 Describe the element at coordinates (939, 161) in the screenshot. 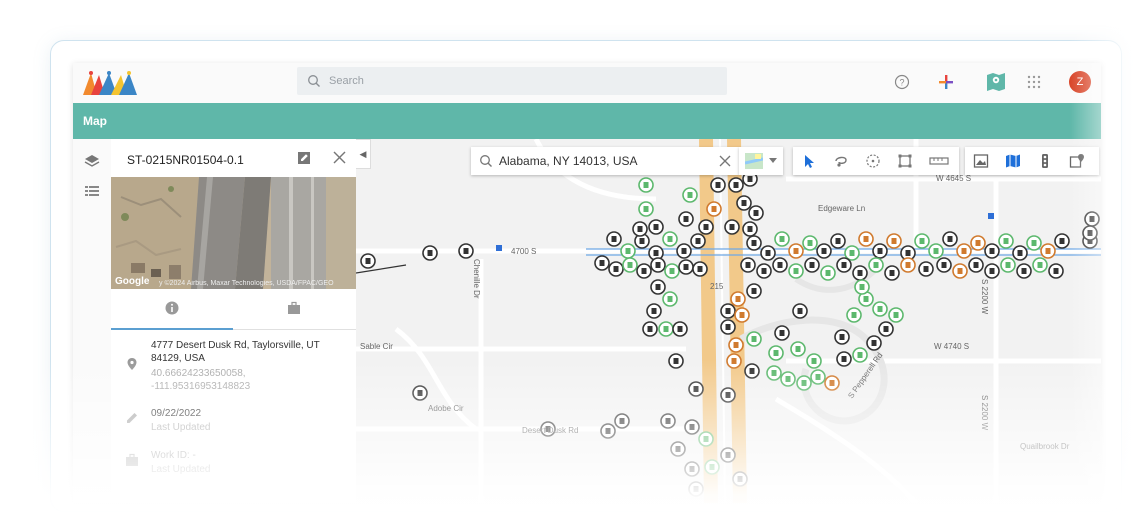

I see `measure-ruler-icon` at that location.